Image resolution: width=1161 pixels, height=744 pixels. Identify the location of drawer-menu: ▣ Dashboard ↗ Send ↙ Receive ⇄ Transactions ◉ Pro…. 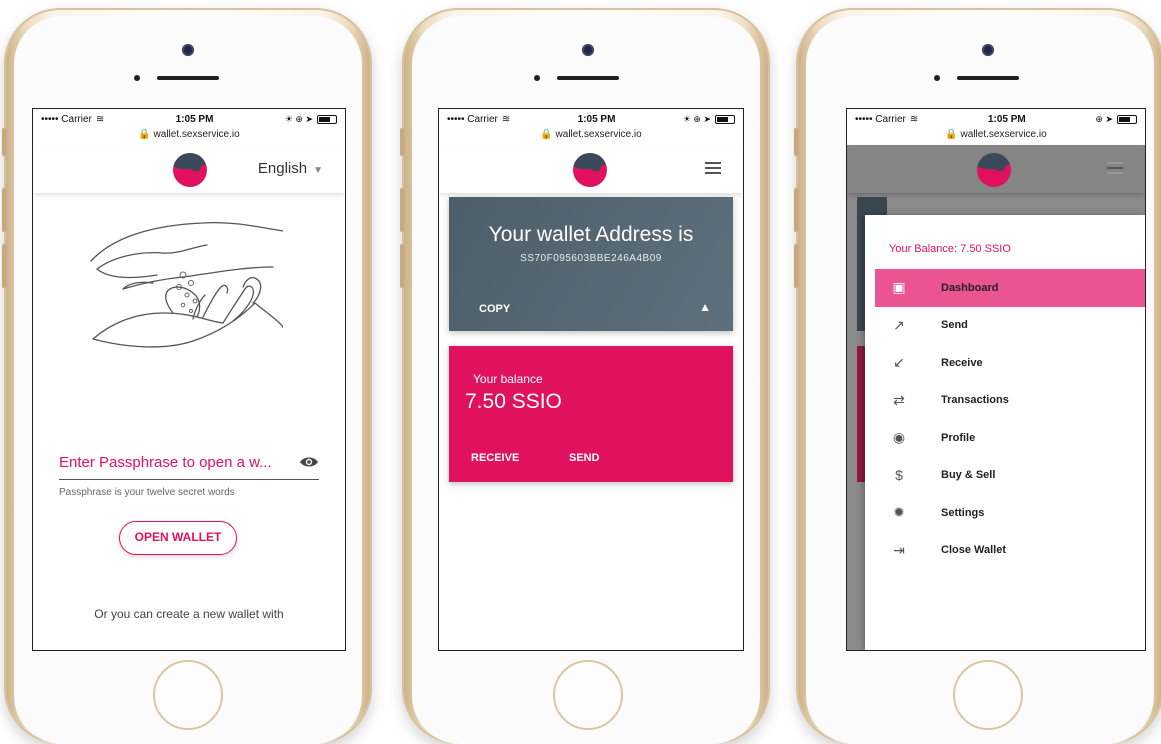
(1010, 419).